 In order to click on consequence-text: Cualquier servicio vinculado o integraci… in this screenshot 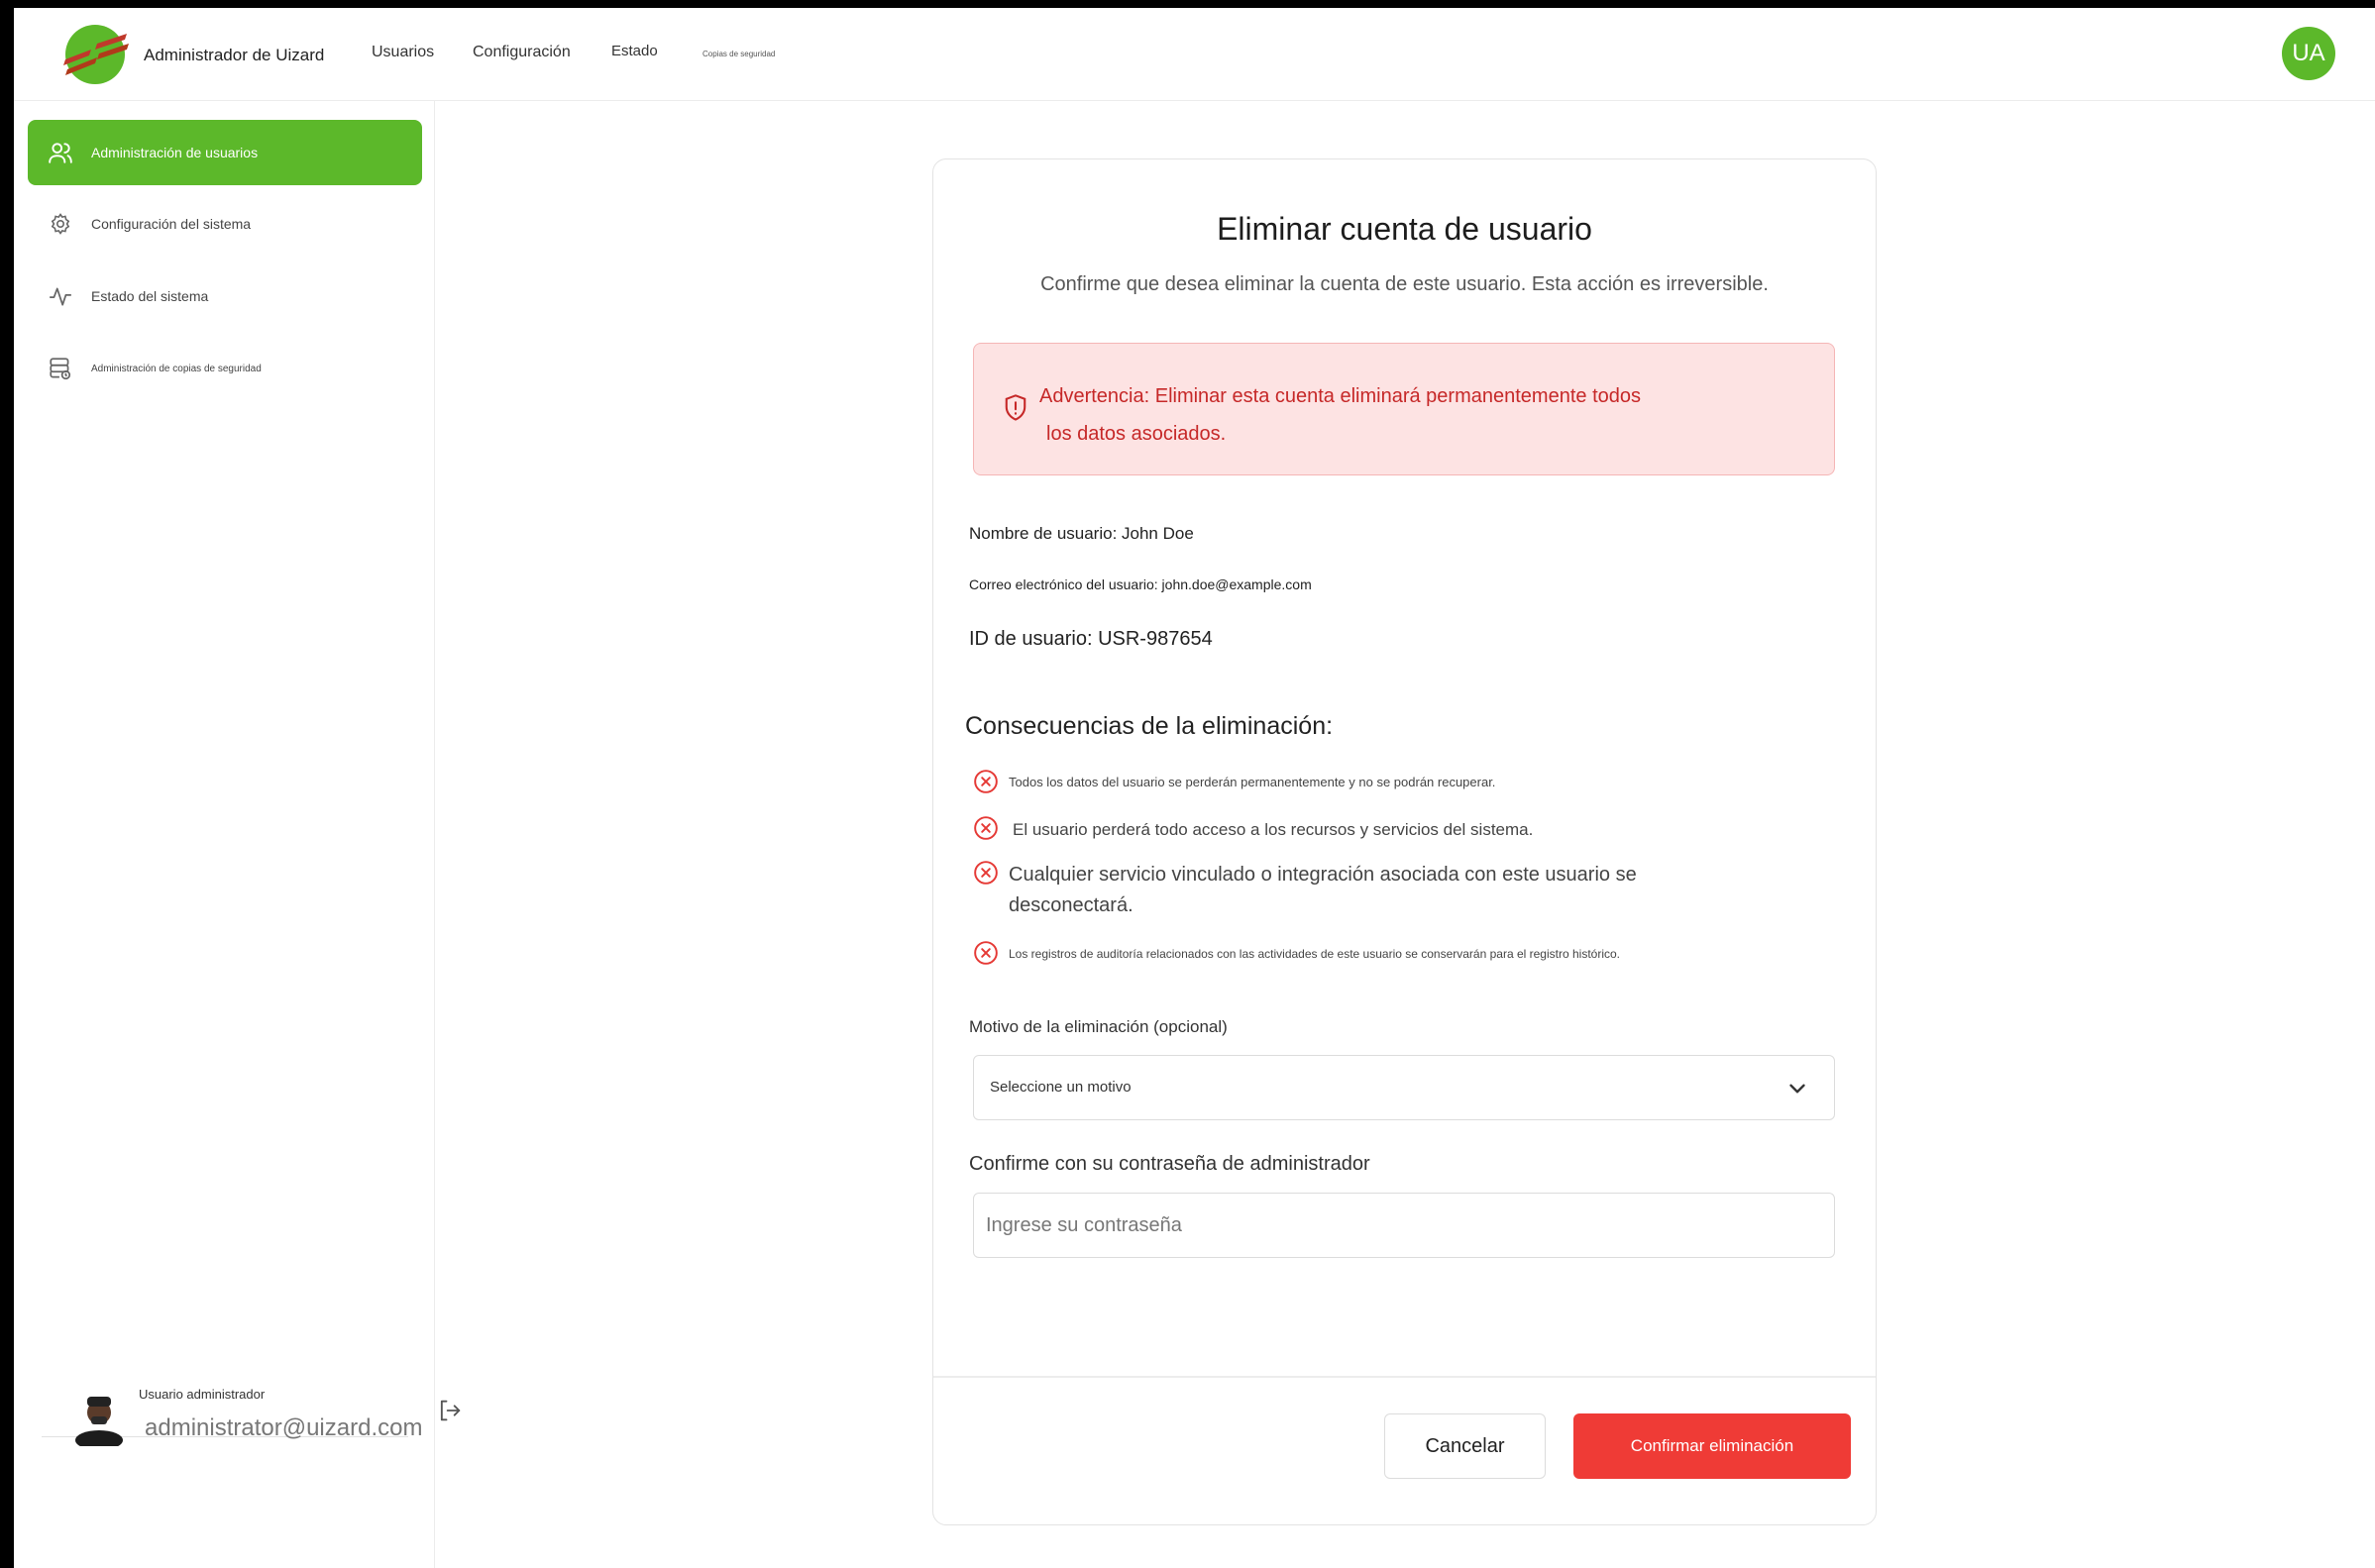, I will do `click(1323, 890)`.